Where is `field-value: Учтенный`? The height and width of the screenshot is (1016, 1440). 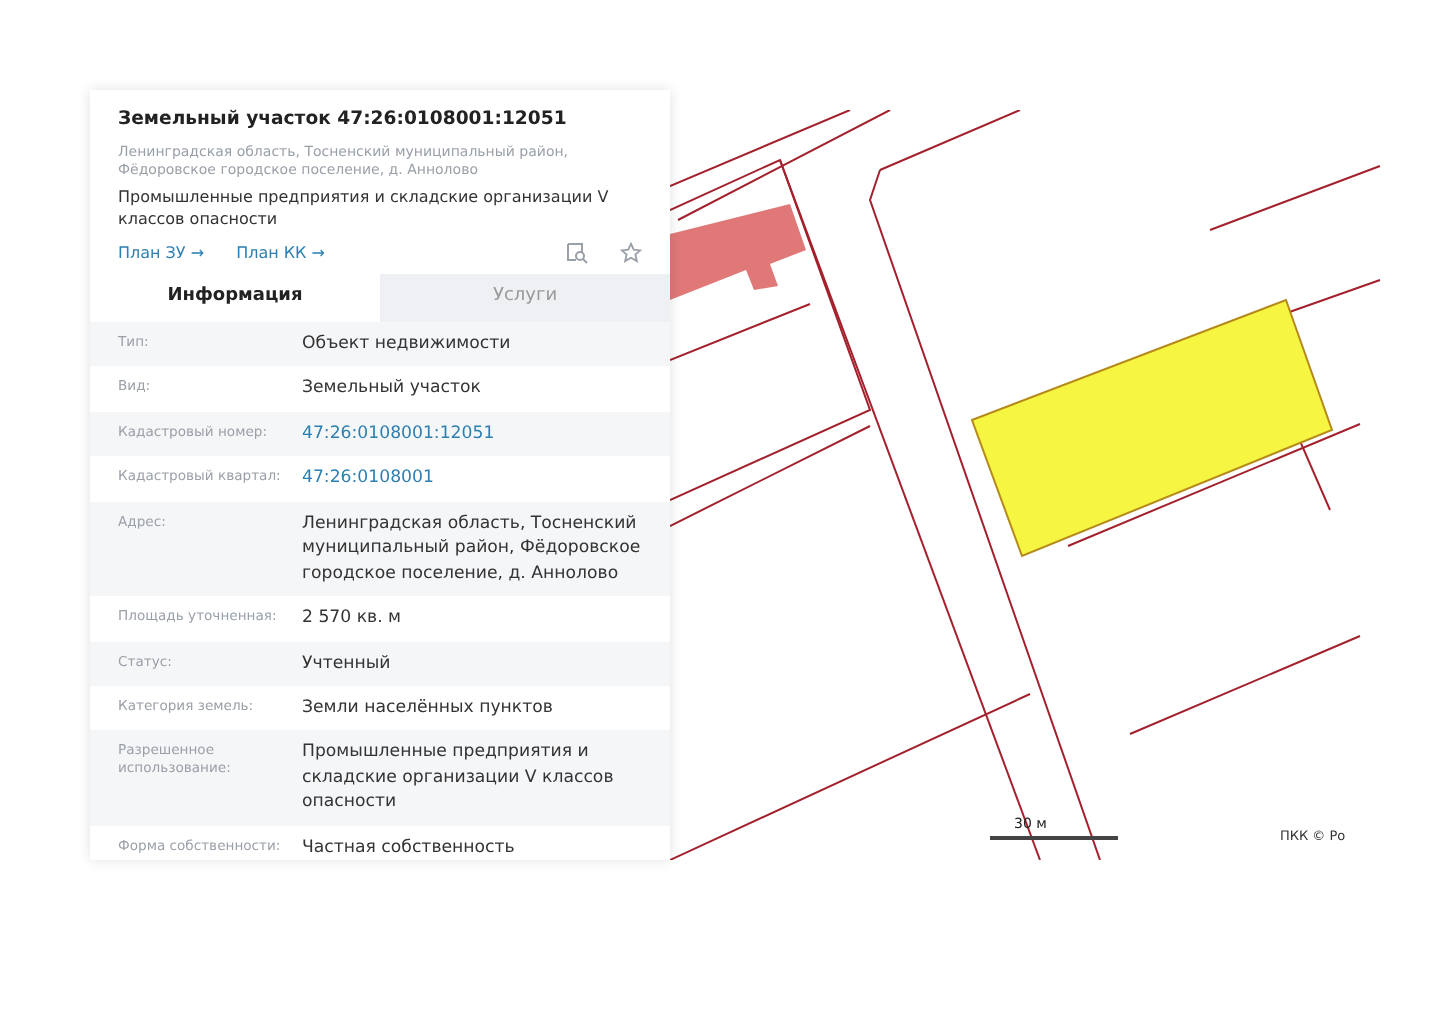 field-value: Учтенный is located at coordinates (347, 663).